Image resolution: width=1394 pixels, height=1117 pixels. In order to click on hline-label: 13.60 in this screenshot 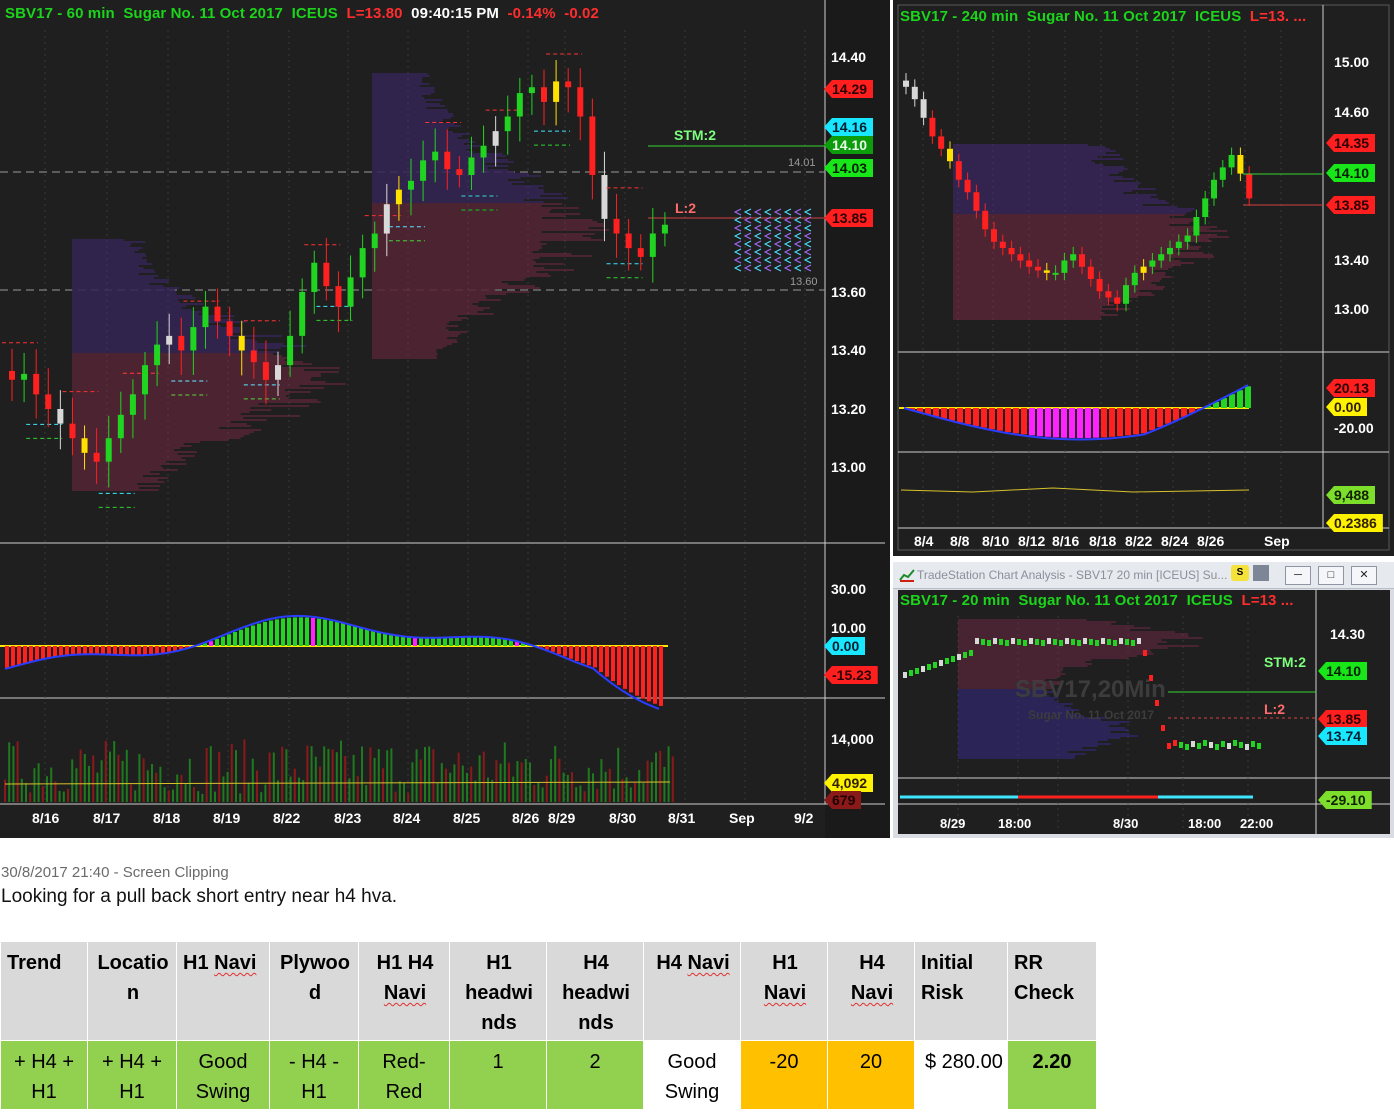, I will do `click(804, 282)`.